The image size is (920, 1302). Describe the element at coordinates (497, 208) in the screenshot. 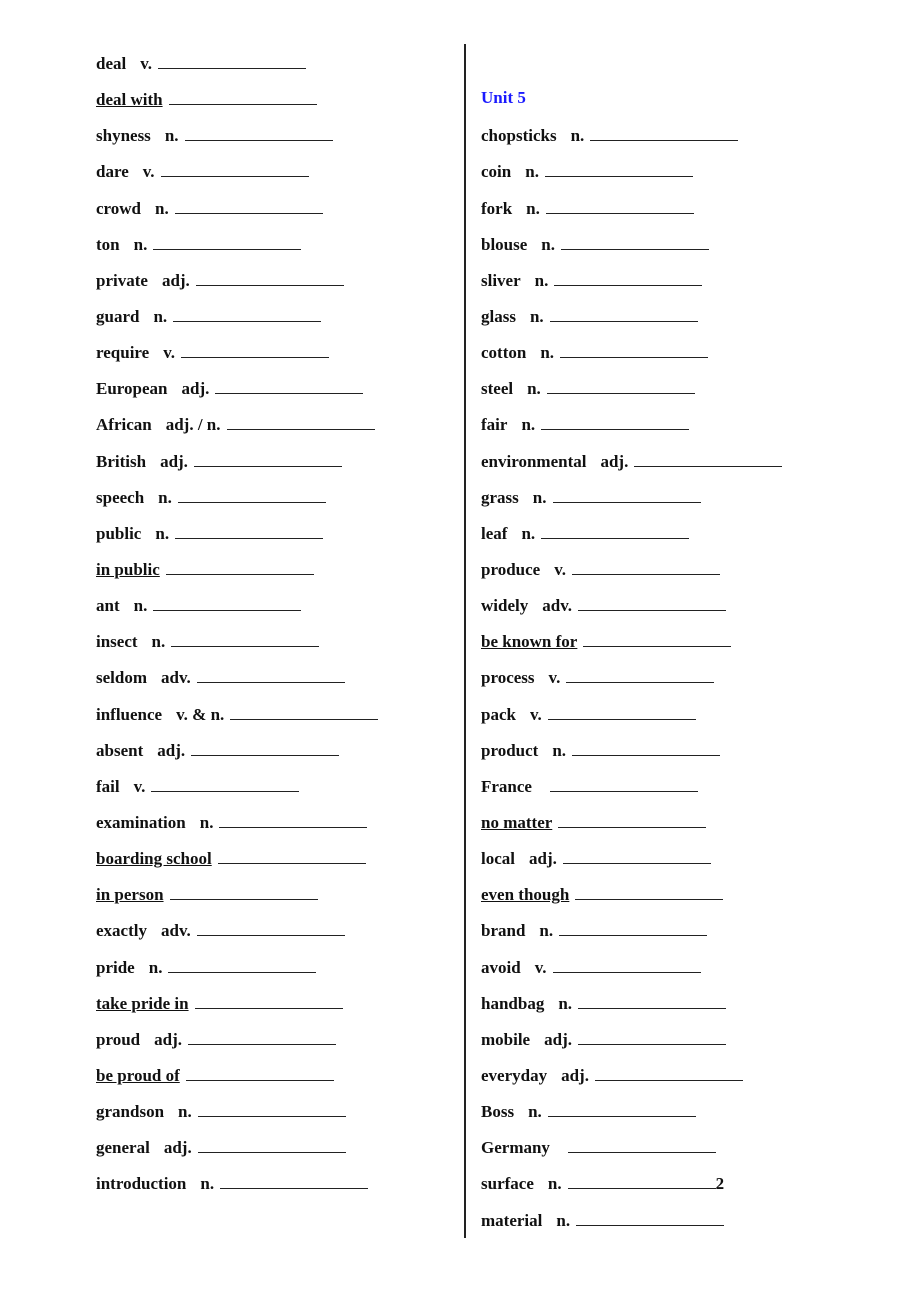

I see `vocab-word: fork` at that location.